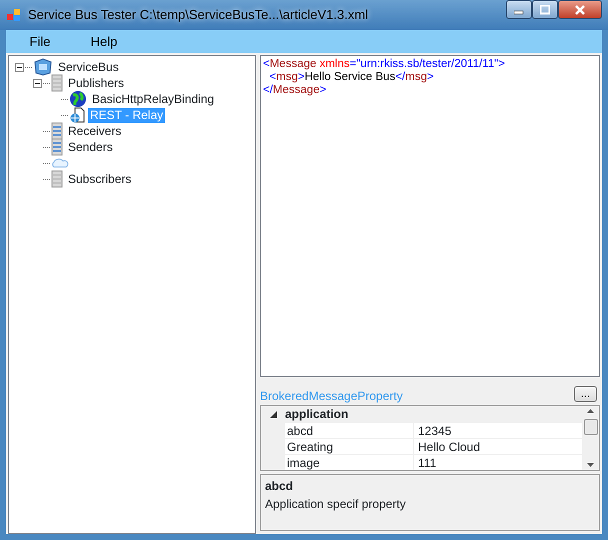 The image size is (608, 540). What do you see at coordinates (498, 462) in the screenshot?
I see `property-value: 111` at bounding box center [498, 462].